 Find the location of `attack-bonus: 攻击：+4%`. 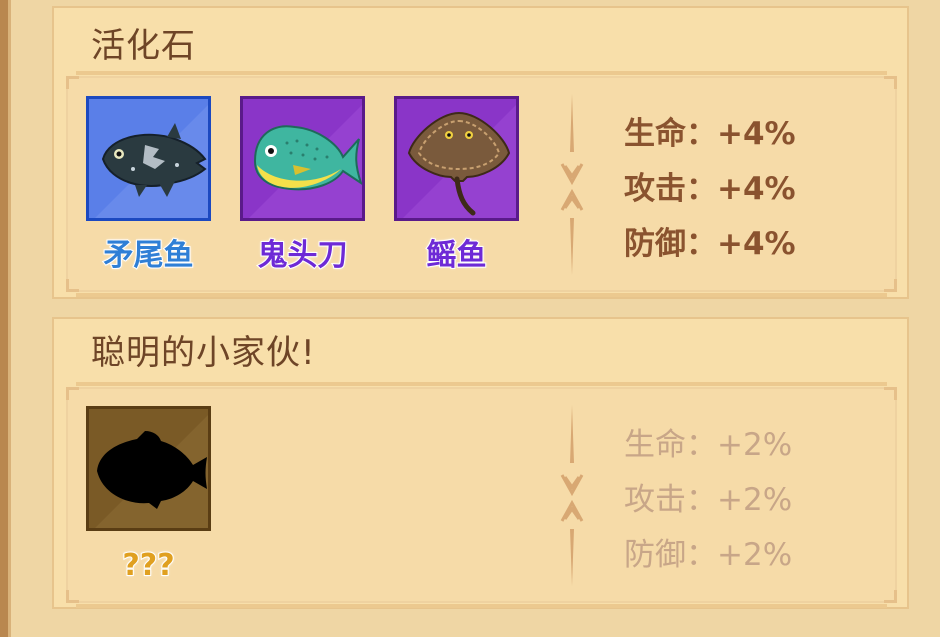

attack-bonus: 攻击：+4% is located at coordinates (710, 189).